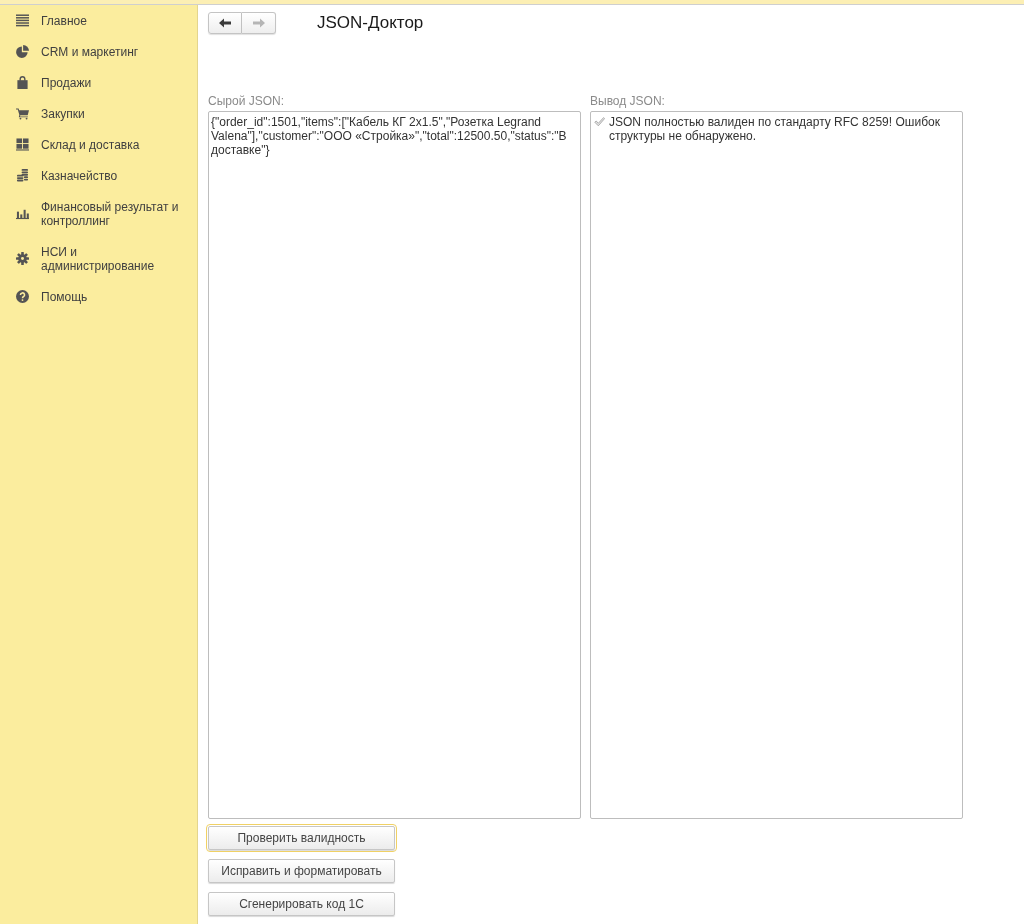  I want to click on sidebar-item: Финансовый результат и контроллинг, so click(98, 213).